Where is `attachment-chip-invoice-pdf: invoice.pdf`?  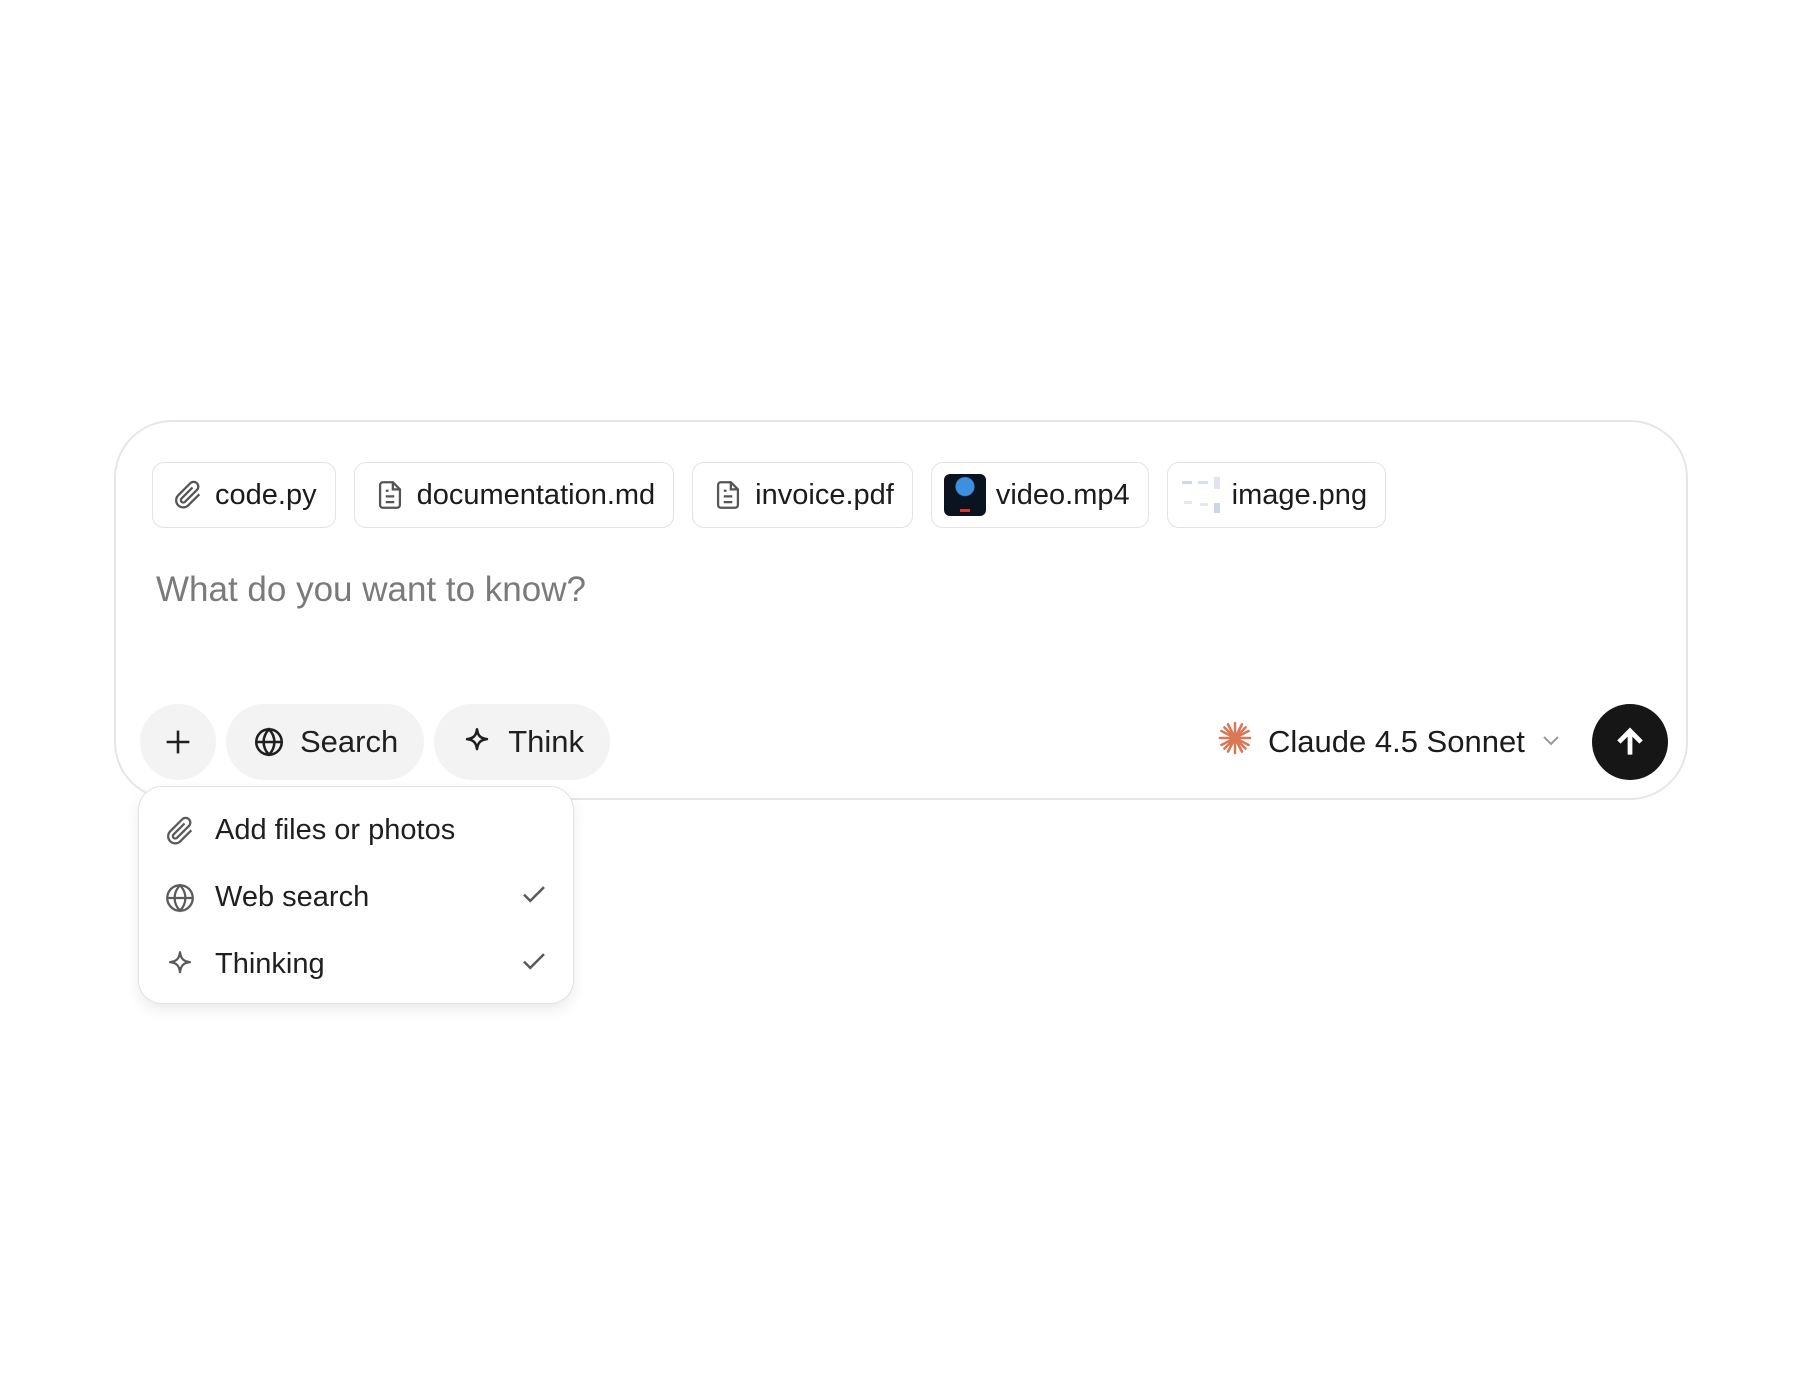
attachment-chip-invoice-pdf: invoice.pdf is located at coordinates (802, 495).